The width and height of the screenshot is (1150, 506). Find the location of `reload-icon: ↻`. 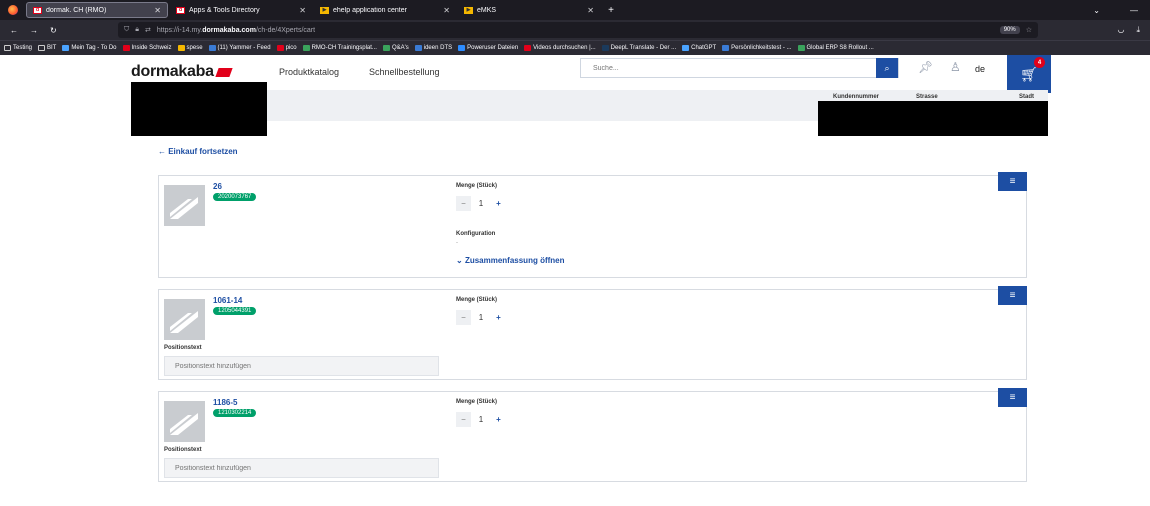

reload-icon: ↻ is located at coordinates (53, 30).